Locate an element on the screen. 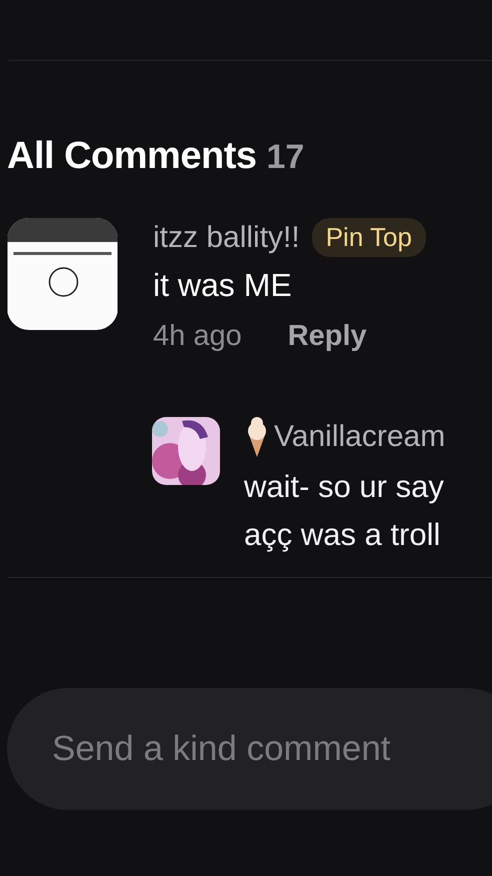 The height and width of the screenshot is (876, 492). comment-field: Send a kind comment is located at coordinates (249, 749).